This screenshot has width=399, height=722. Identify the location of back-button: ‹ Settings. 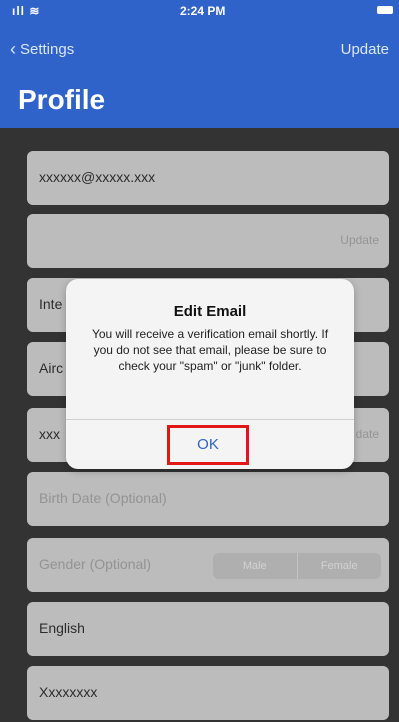
(42, 49).